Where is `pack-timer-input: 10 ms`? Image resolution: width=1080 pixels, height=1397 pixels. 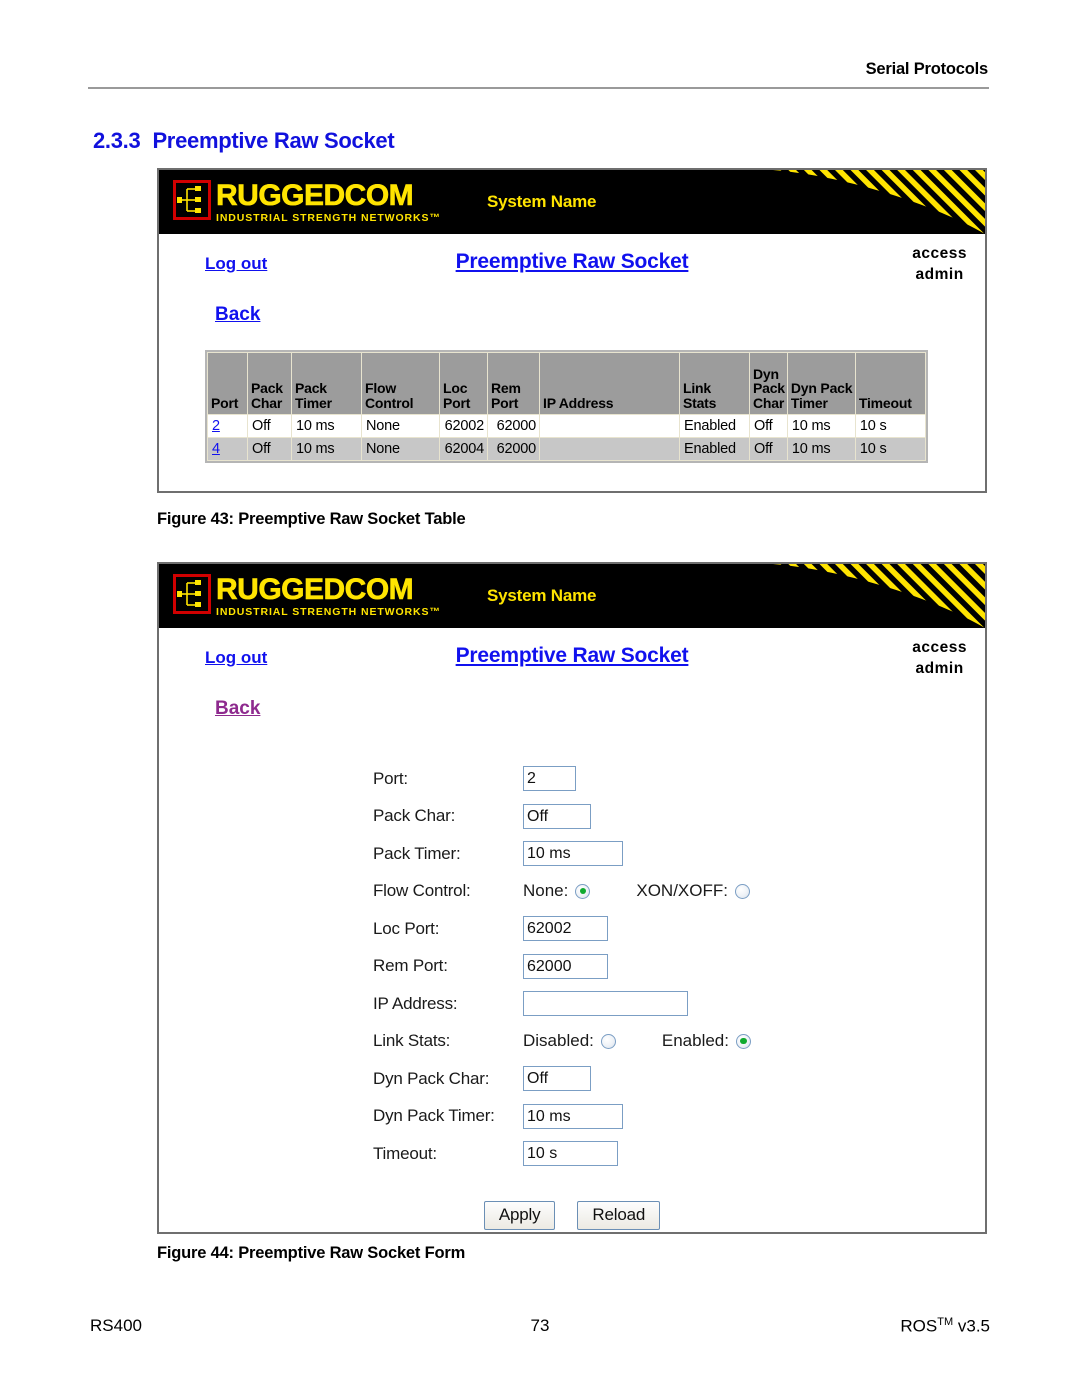
pack-timer-input: 10 ms is located at coordinates (573, 854).